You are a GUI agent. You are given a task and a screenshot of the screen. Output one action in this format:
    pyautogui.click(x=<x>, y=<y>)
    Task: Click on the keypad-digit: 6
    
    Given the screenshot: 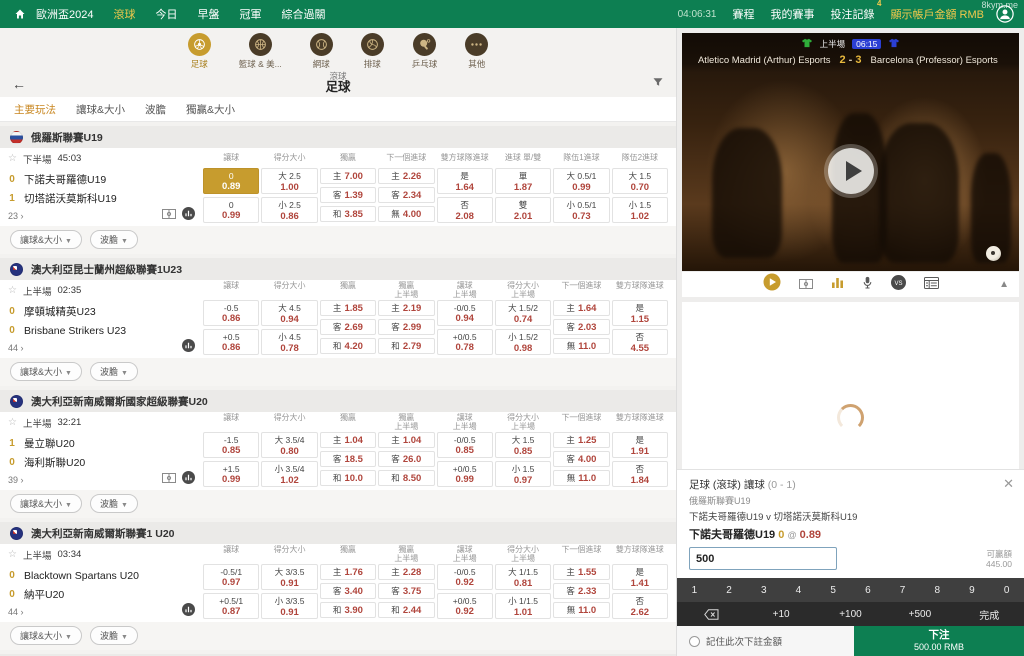 What is the action you would take?
    pyautogui.click(x=868, y=590)
    